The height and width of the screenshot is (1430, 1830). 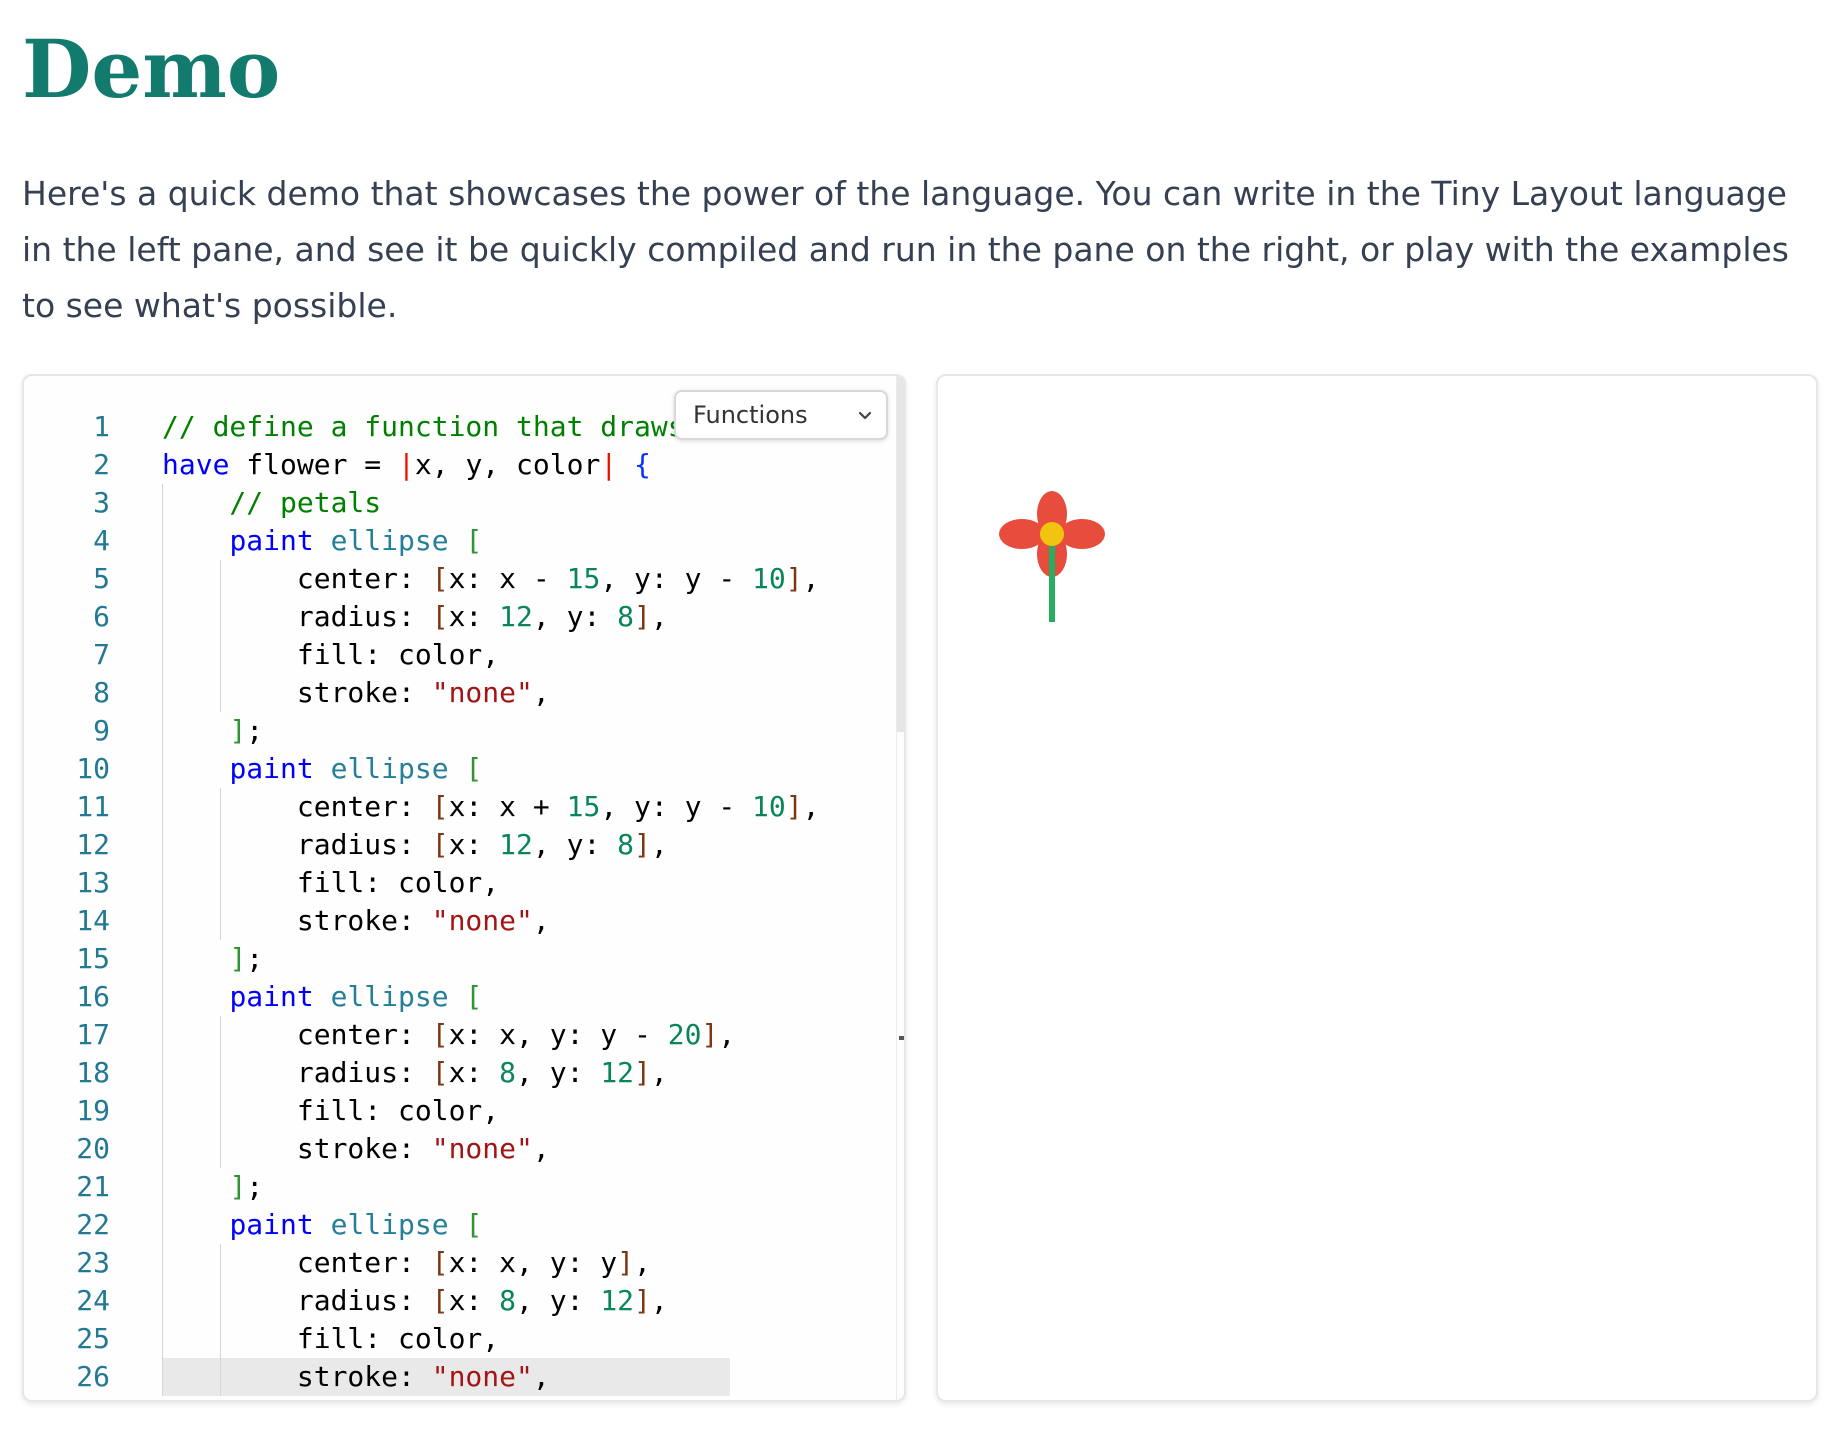 I want to click on code-line: 4 paint ellipse [, so click(x=459, y=541).